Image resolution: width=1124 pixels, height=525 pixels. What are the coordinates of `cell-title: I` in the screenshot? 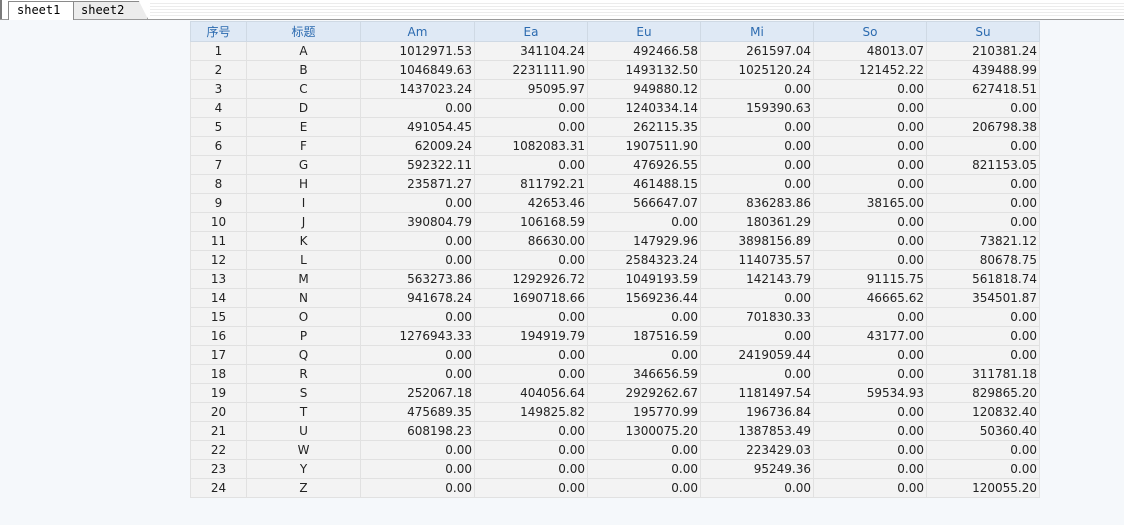 It's located at (303, 203).